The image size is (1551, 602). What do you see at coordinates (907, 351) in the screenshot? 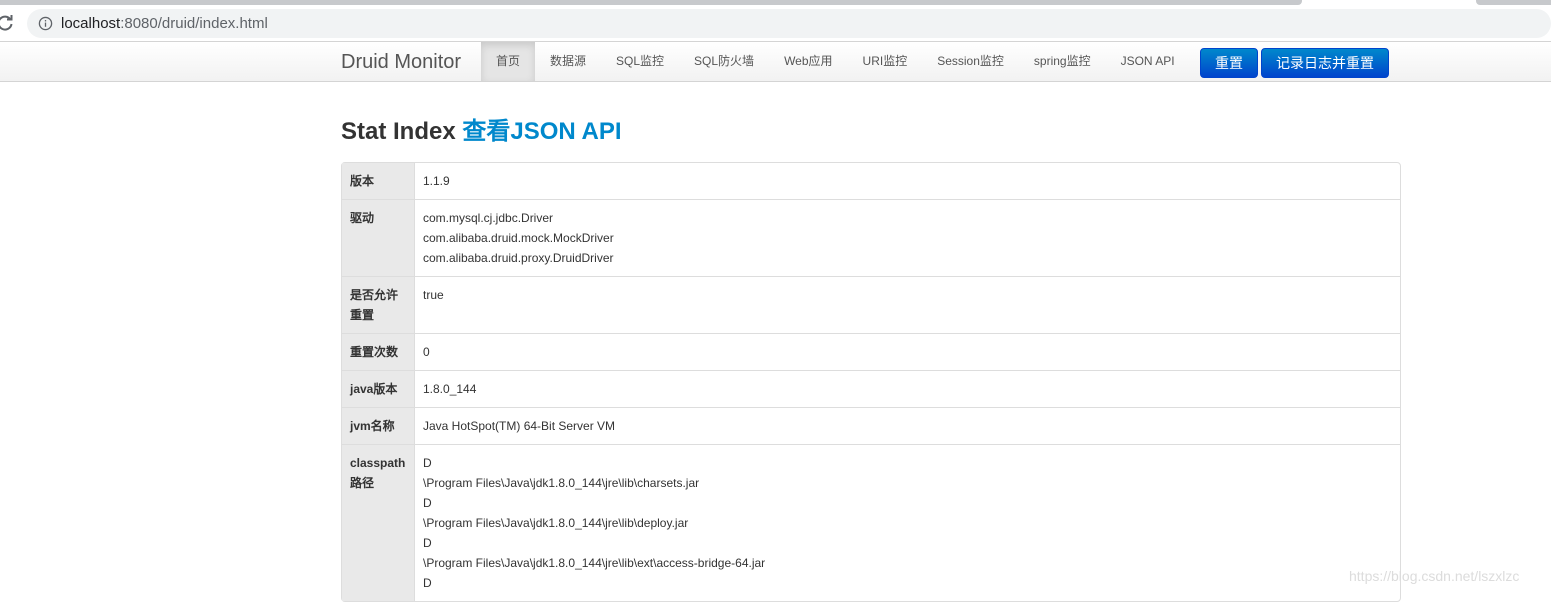
I see `reset-count-value: 0` at bounding box center [907, 351].